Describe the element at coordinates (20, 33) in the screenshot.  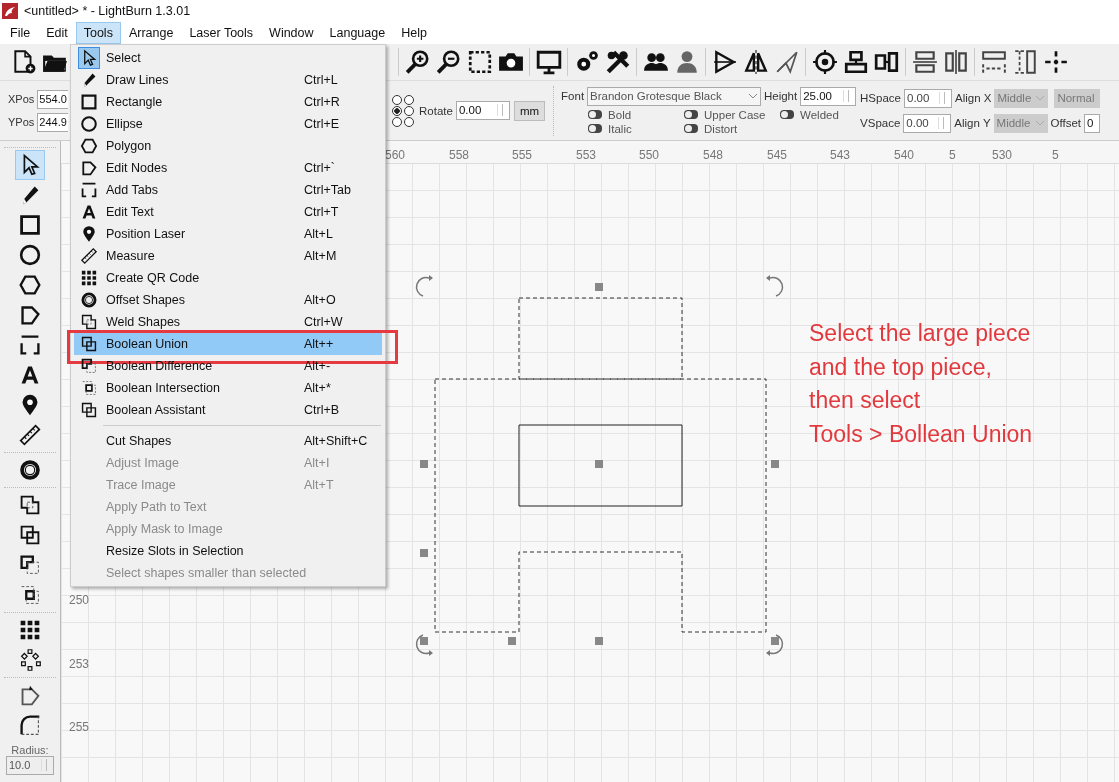
I see `menu-bar-item: File` at that location.